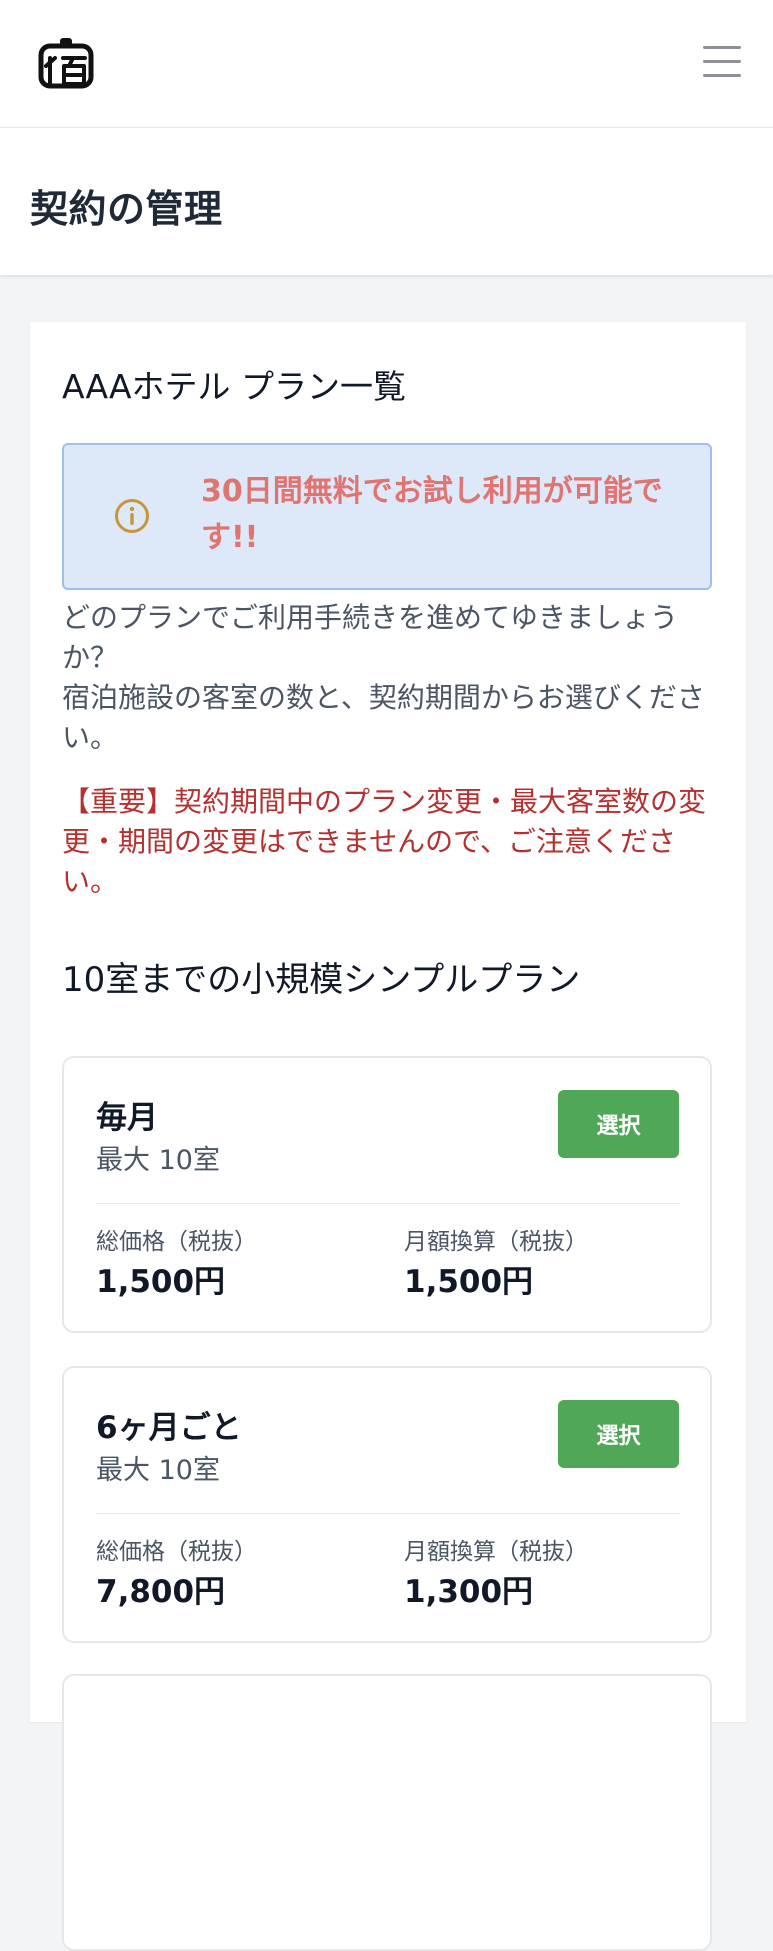 Image resolution: width=773 pixels, height=1951 pixels. I want to click on notice-text: 30日間無料でお試し利用が可能です!!, so click(432, 514).